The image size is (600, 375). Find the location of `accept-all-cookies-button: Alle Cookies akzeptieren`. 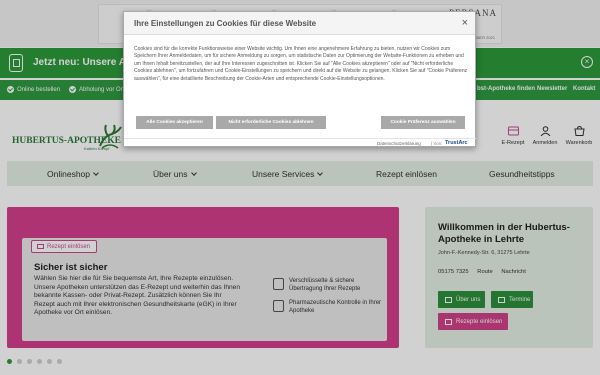

accept-all-cookies-button: Alle Cookies akzeptieren is located at coordinates (174, 122).